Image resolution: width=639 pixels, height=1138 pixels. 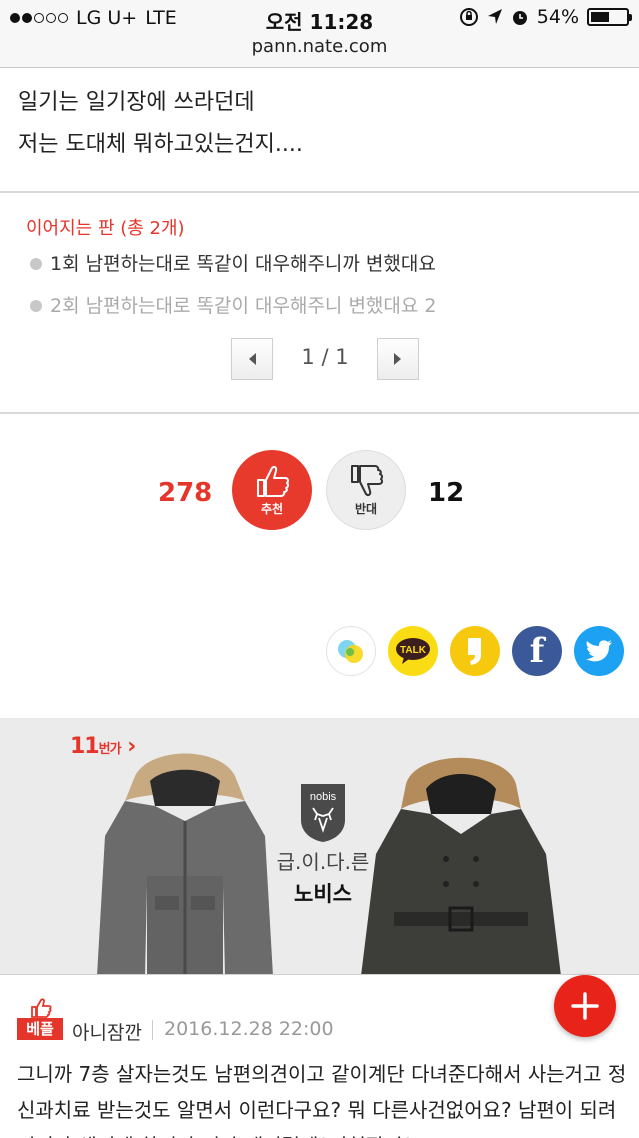 I want to click on battery-icon, so click(x=609, y=17).